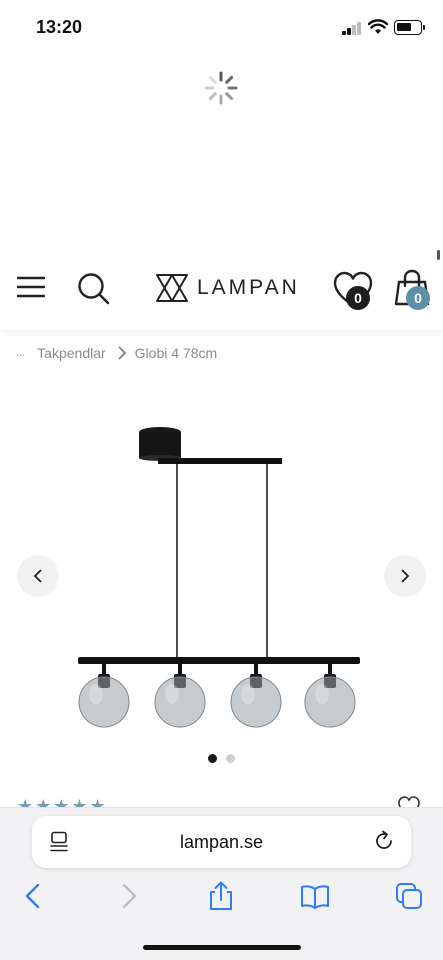 The image size is (443, 960). Describe the element at coordinates (212, 758) in the screenshot. I see `gallery-dot-active` at that location.